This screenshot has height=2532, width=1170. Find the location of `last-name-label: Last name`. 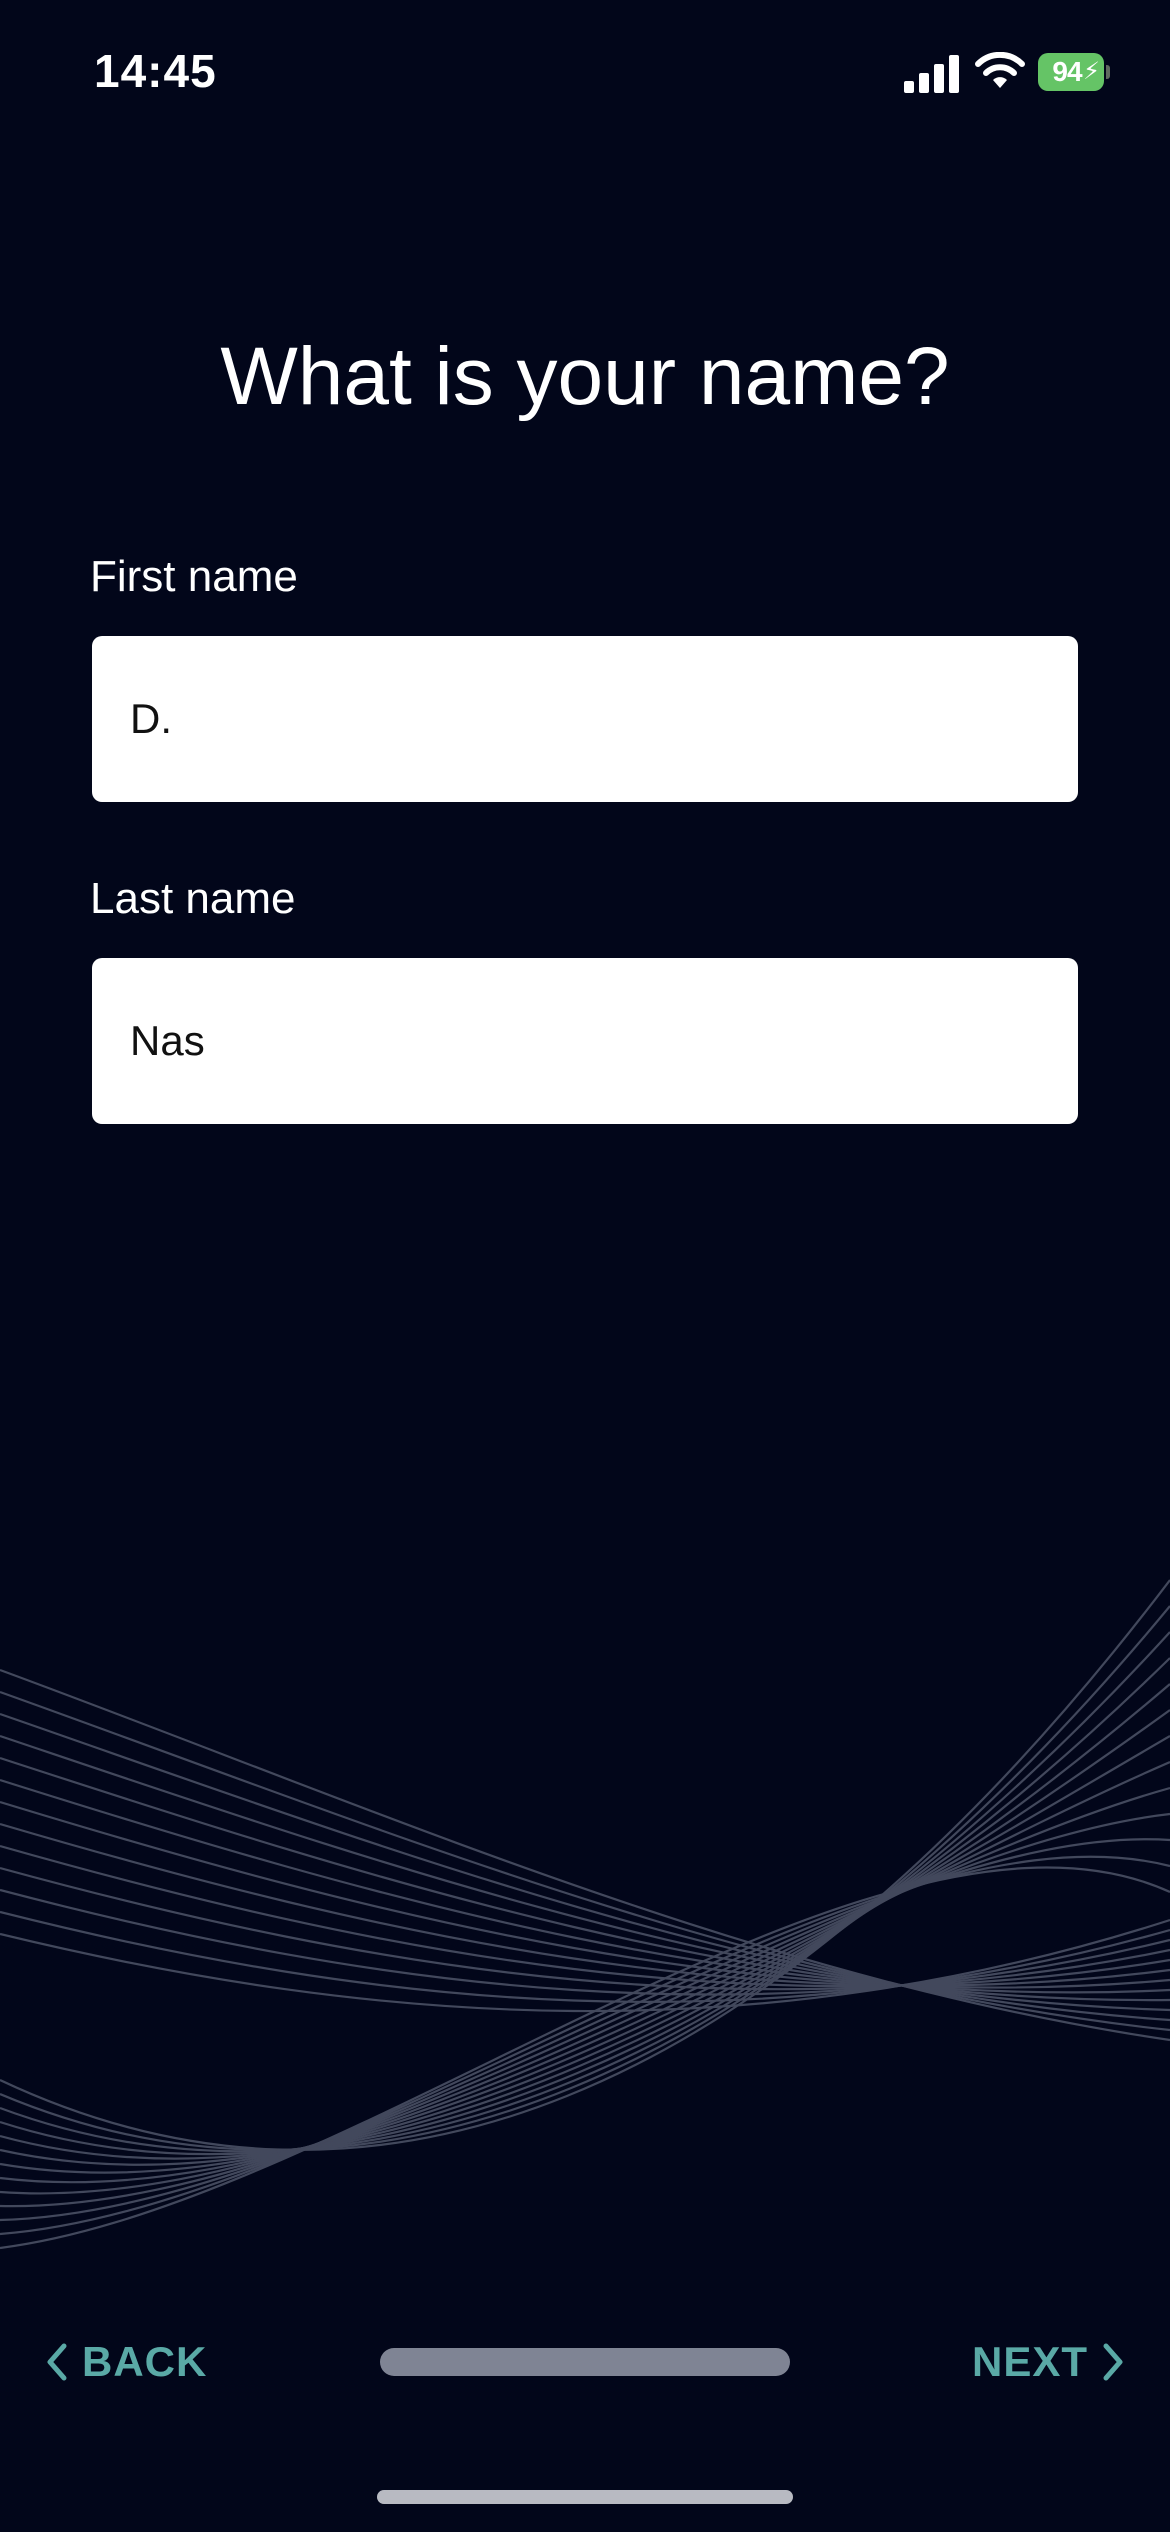

last-name-label: Last name is located at coordinates (193, 898).